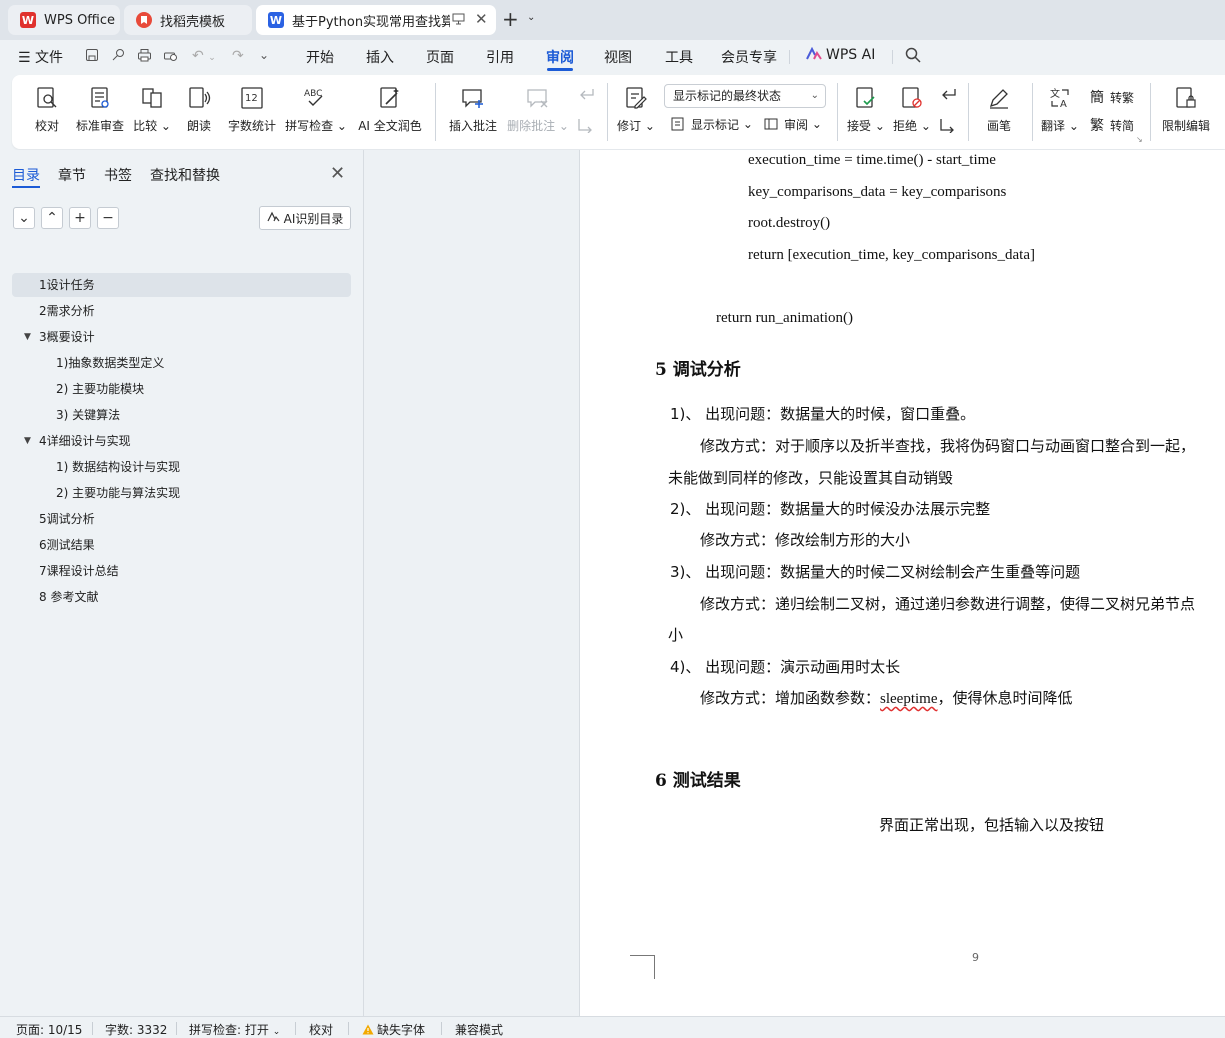 This screenshot has height=1038, width=1225. What do you see at coordinates (500, 57) in the screenshot?
I see `menu-references: 引用` at bounding box center [500, 57].